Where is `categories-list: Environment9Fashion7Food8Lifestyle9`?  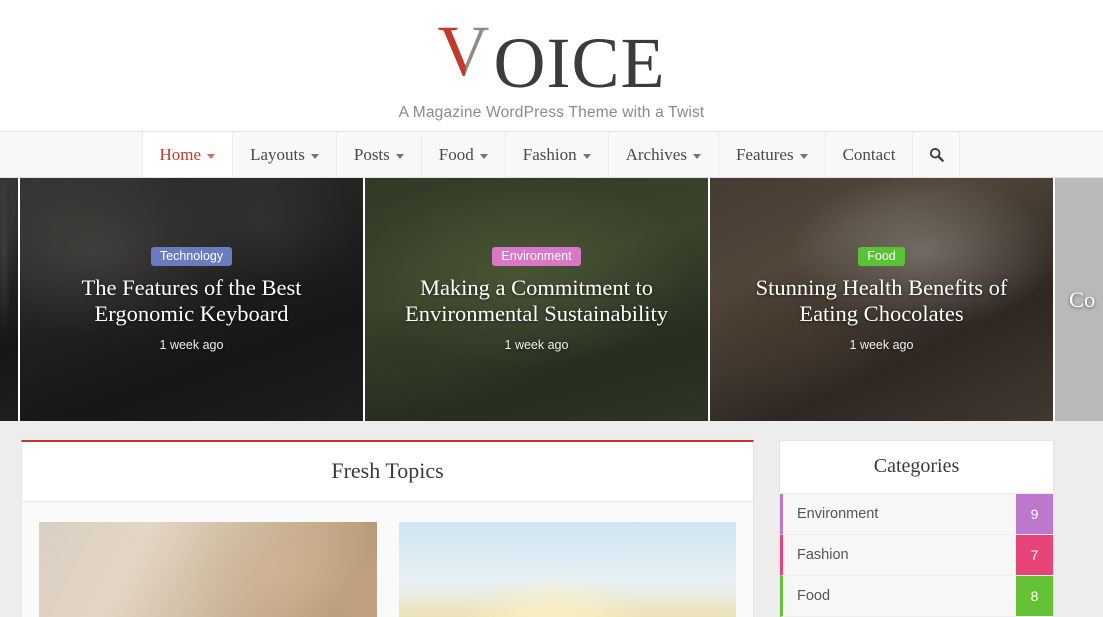
categories-list: Environment9Fashion7Food8Lifestyle9 is located at coordinates (916, 555).